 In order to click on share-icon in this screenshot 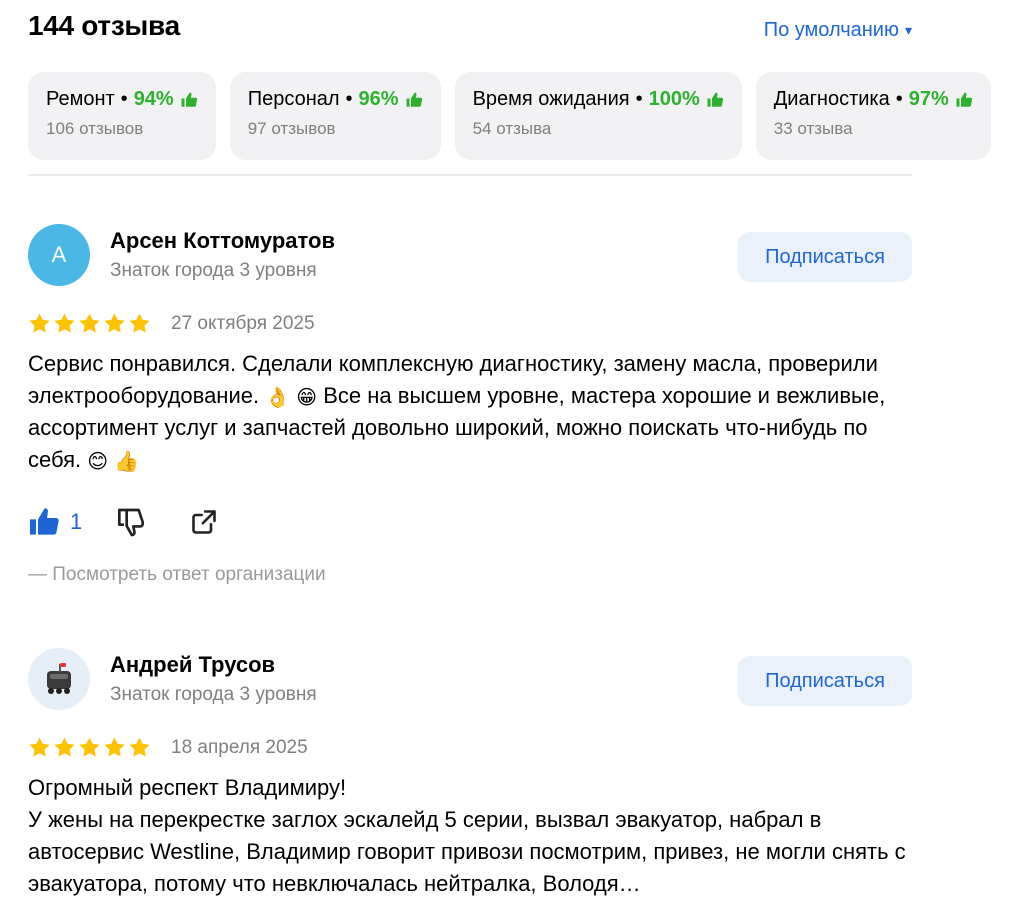, I will do `click(204, 522)`.